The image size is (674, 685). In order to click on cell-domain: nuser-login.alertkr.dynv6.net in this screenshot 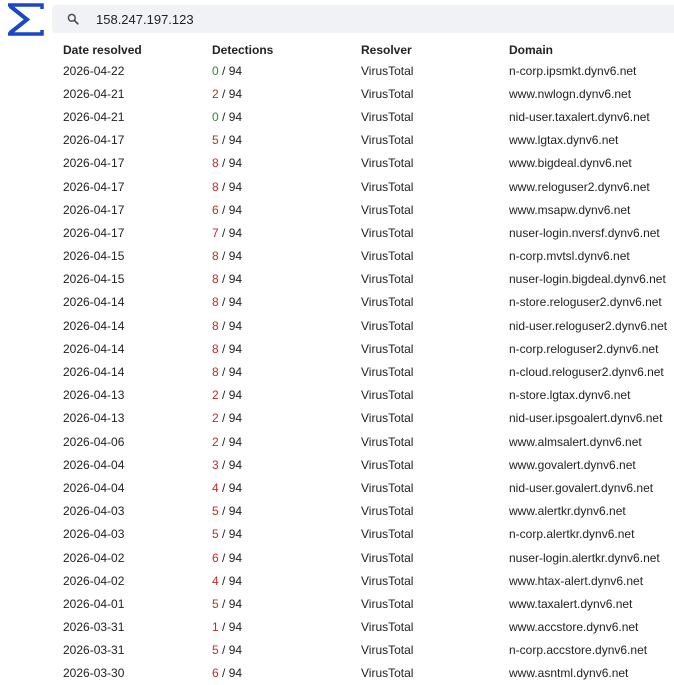, I will do `click(591, 557)`.